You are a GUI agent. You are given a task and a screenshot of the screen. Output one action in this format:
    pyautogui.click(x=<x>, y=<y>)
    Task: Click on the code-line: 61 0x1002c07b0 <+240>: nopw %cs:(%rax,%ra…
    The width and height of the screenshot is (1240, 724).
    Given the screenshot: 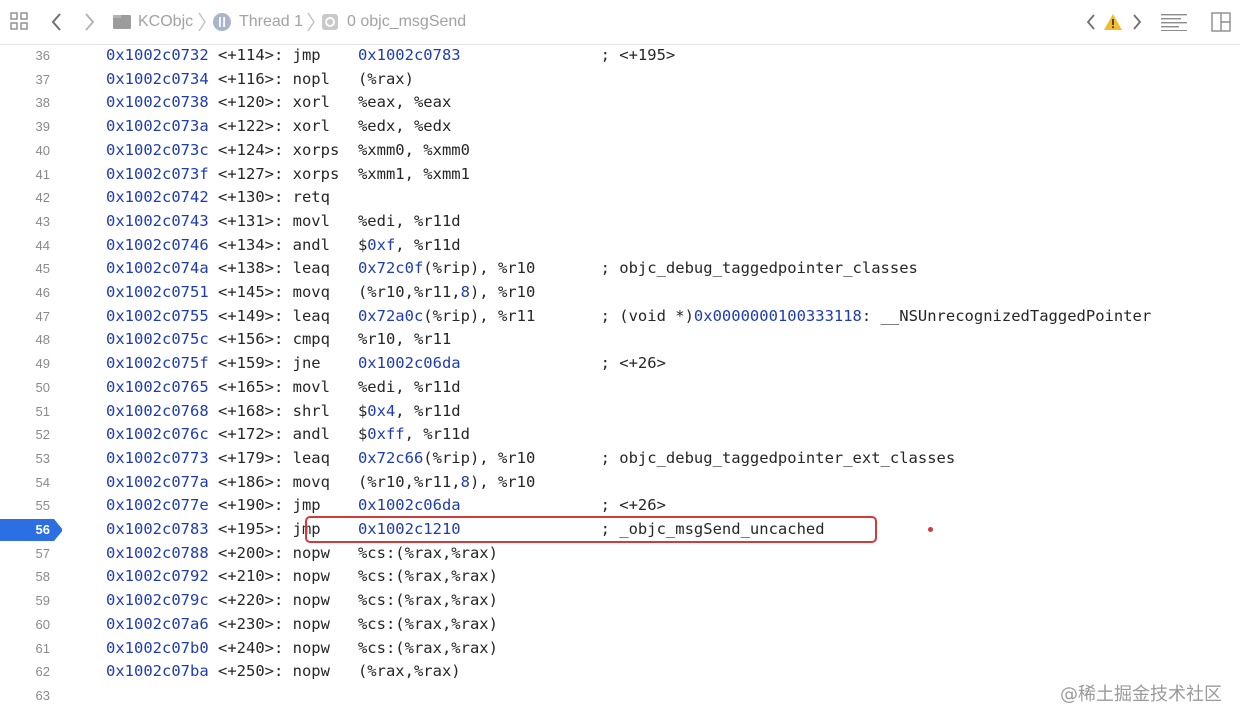 What is the action you would take?
    pyautogui.click(x=620, y=649)
    